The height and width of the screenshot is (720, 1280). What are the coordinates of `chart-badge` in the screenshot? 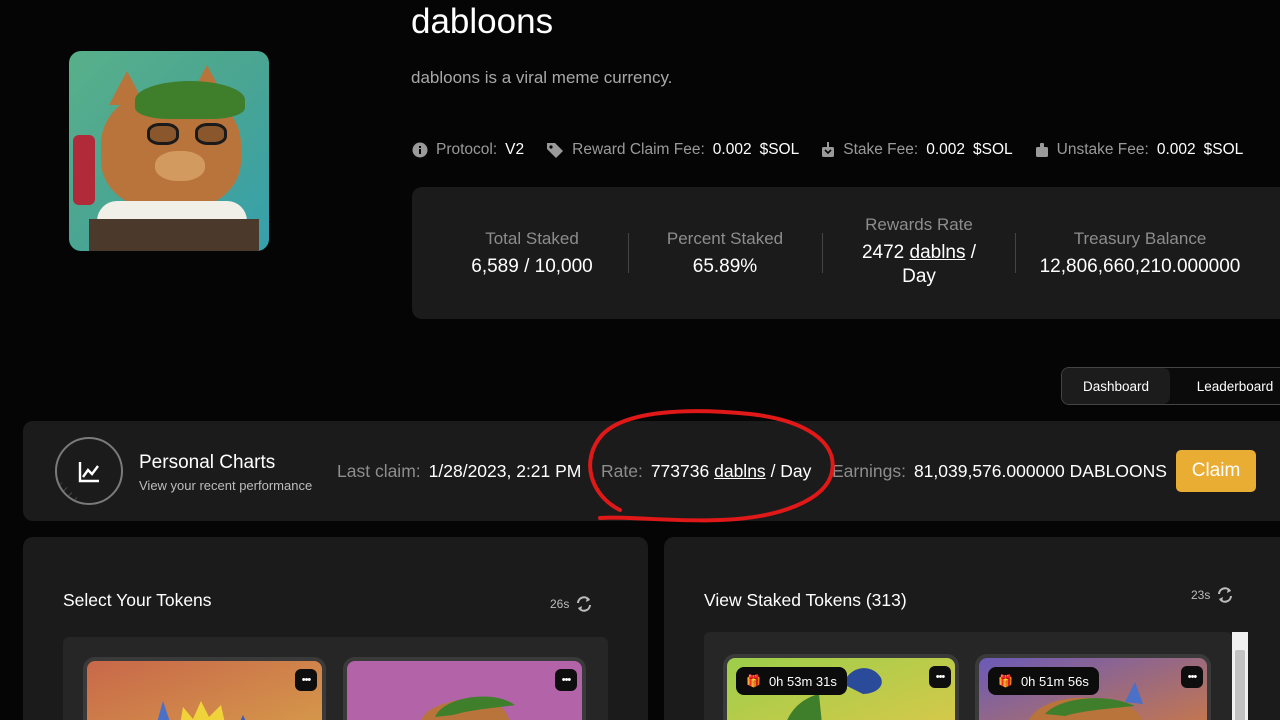 It's located at (89, 471).